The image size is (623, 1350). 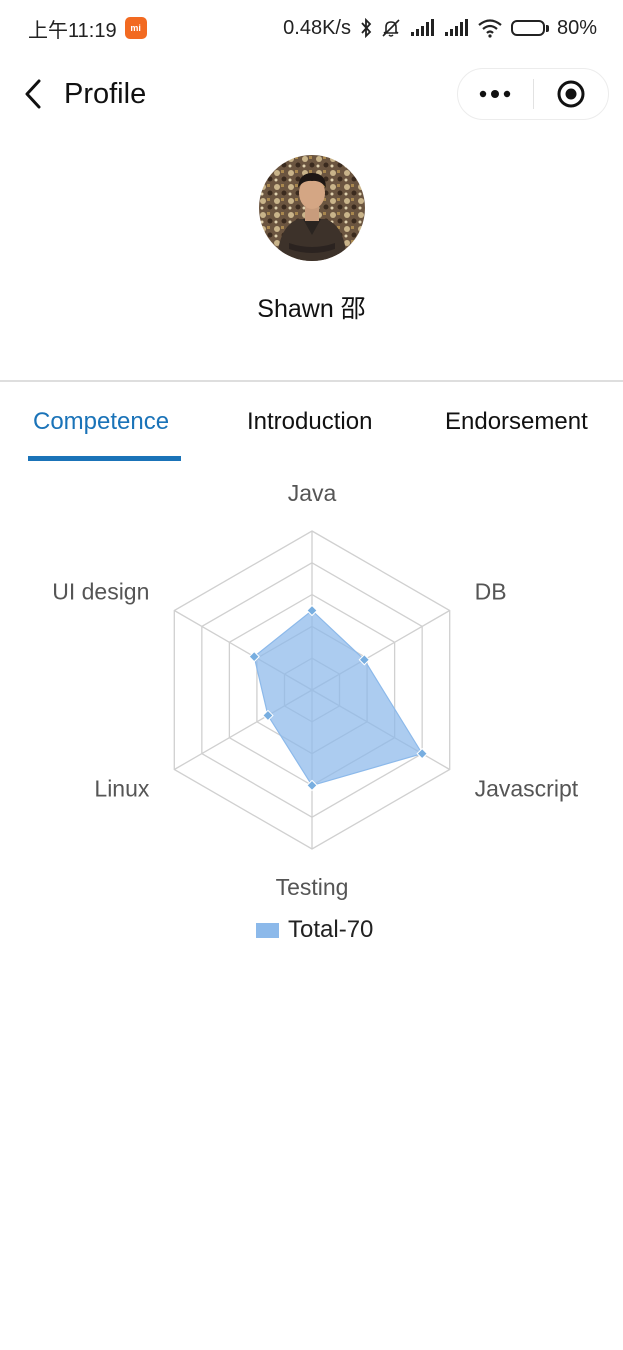 I want to click on tab-endorsement: Endorsement, so click(x=516, y=422).